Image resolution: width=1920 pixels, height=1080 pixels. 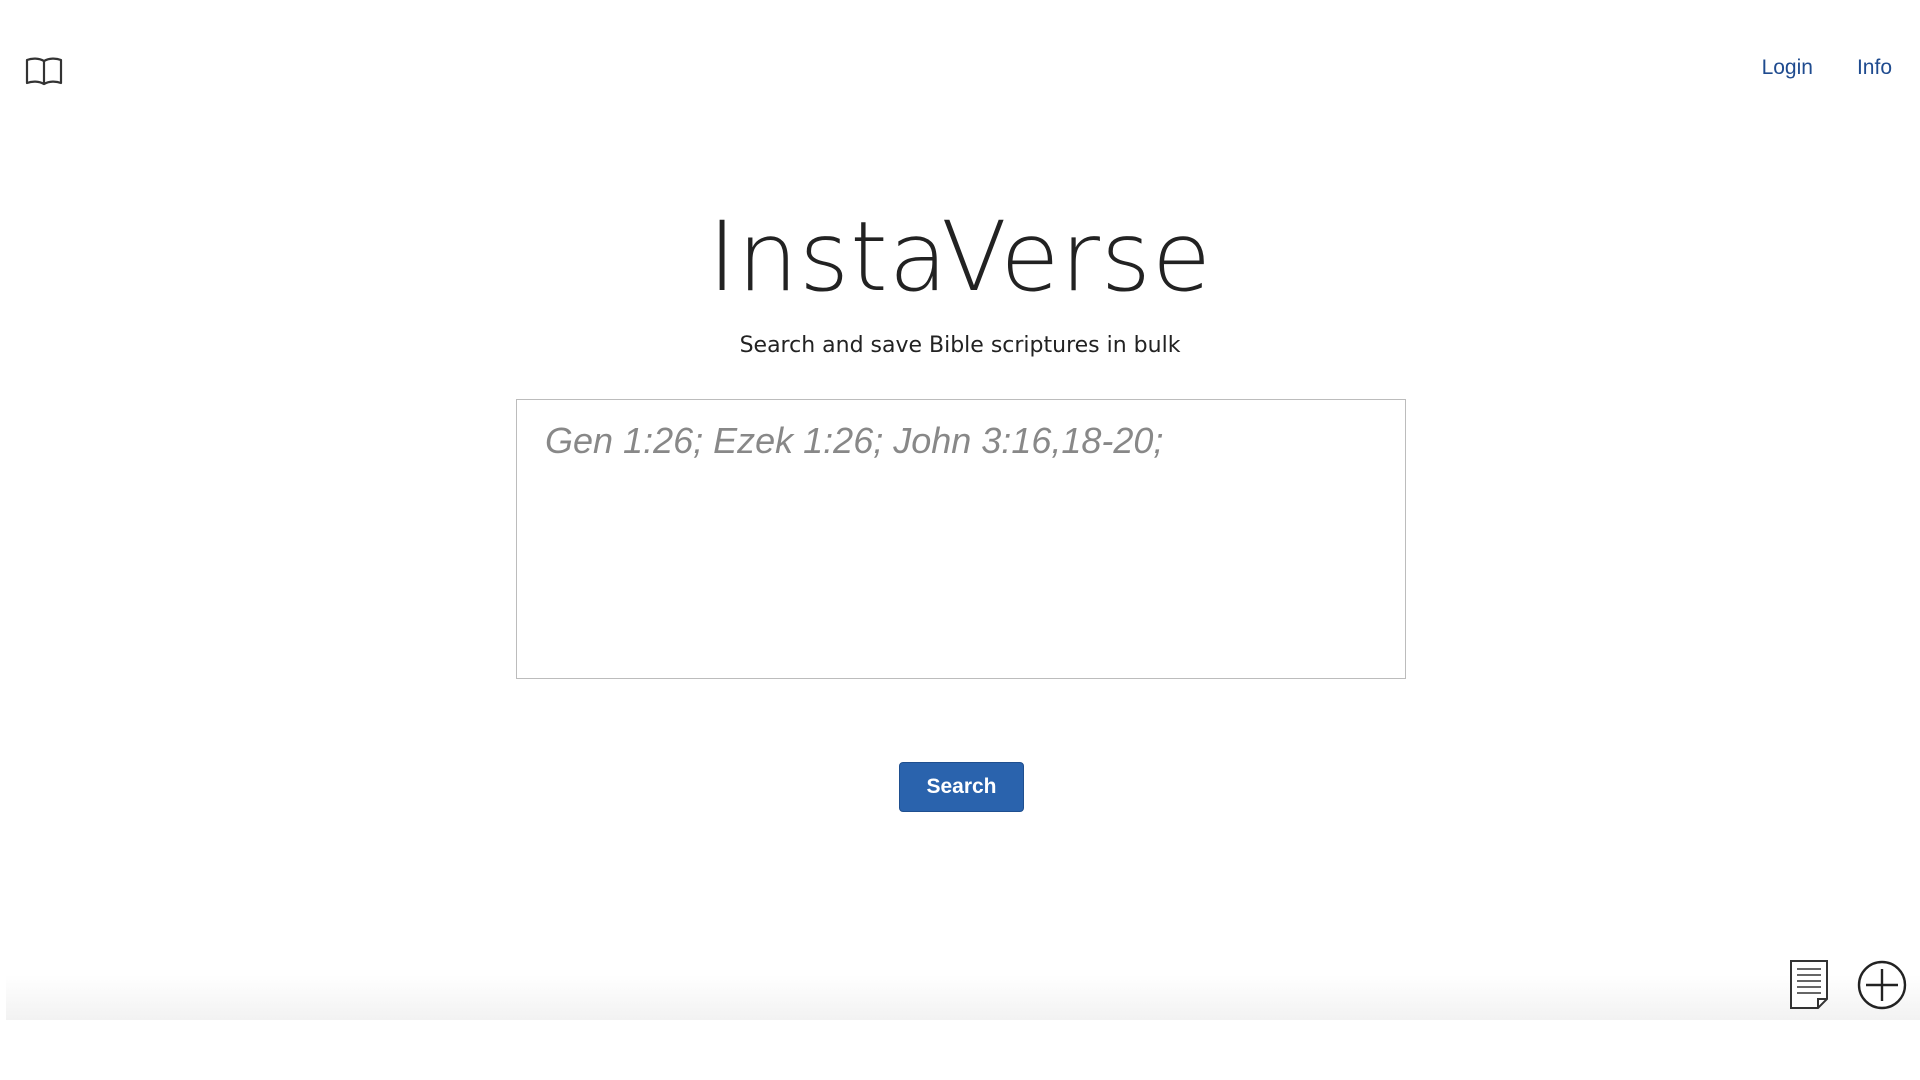 I want to click on open-book-icon, so click(x=44, y=72).